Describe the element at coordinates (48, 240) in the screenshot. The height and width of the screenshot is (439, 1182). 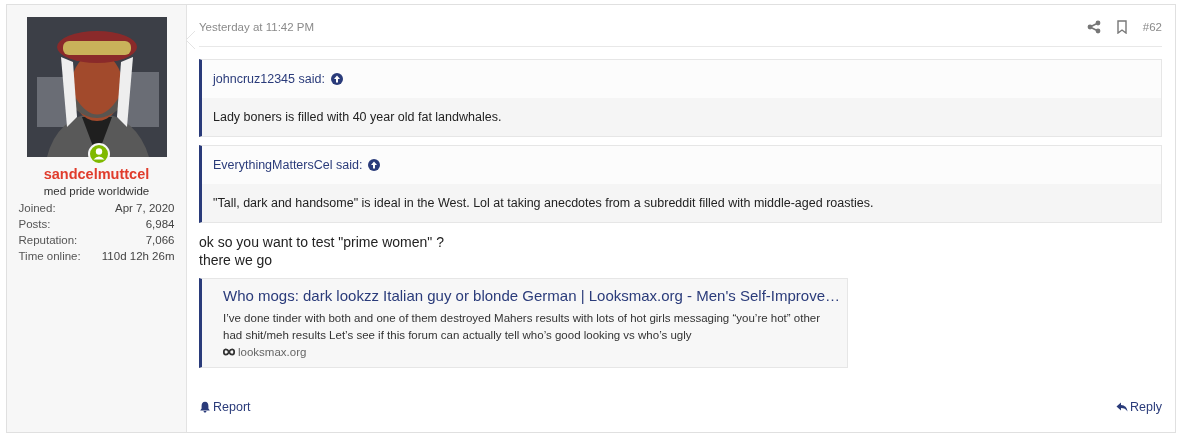
I see `stat-label: Reputation:` at that location.